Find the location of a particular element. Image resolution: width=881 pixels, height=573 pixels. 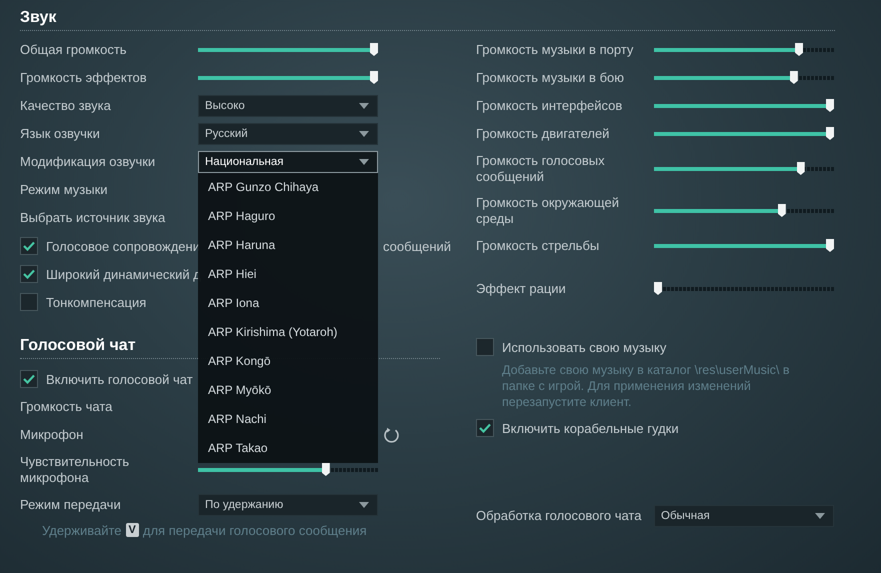

setting-label: Громкость интерфейсов is located at coordinates (550, 106).